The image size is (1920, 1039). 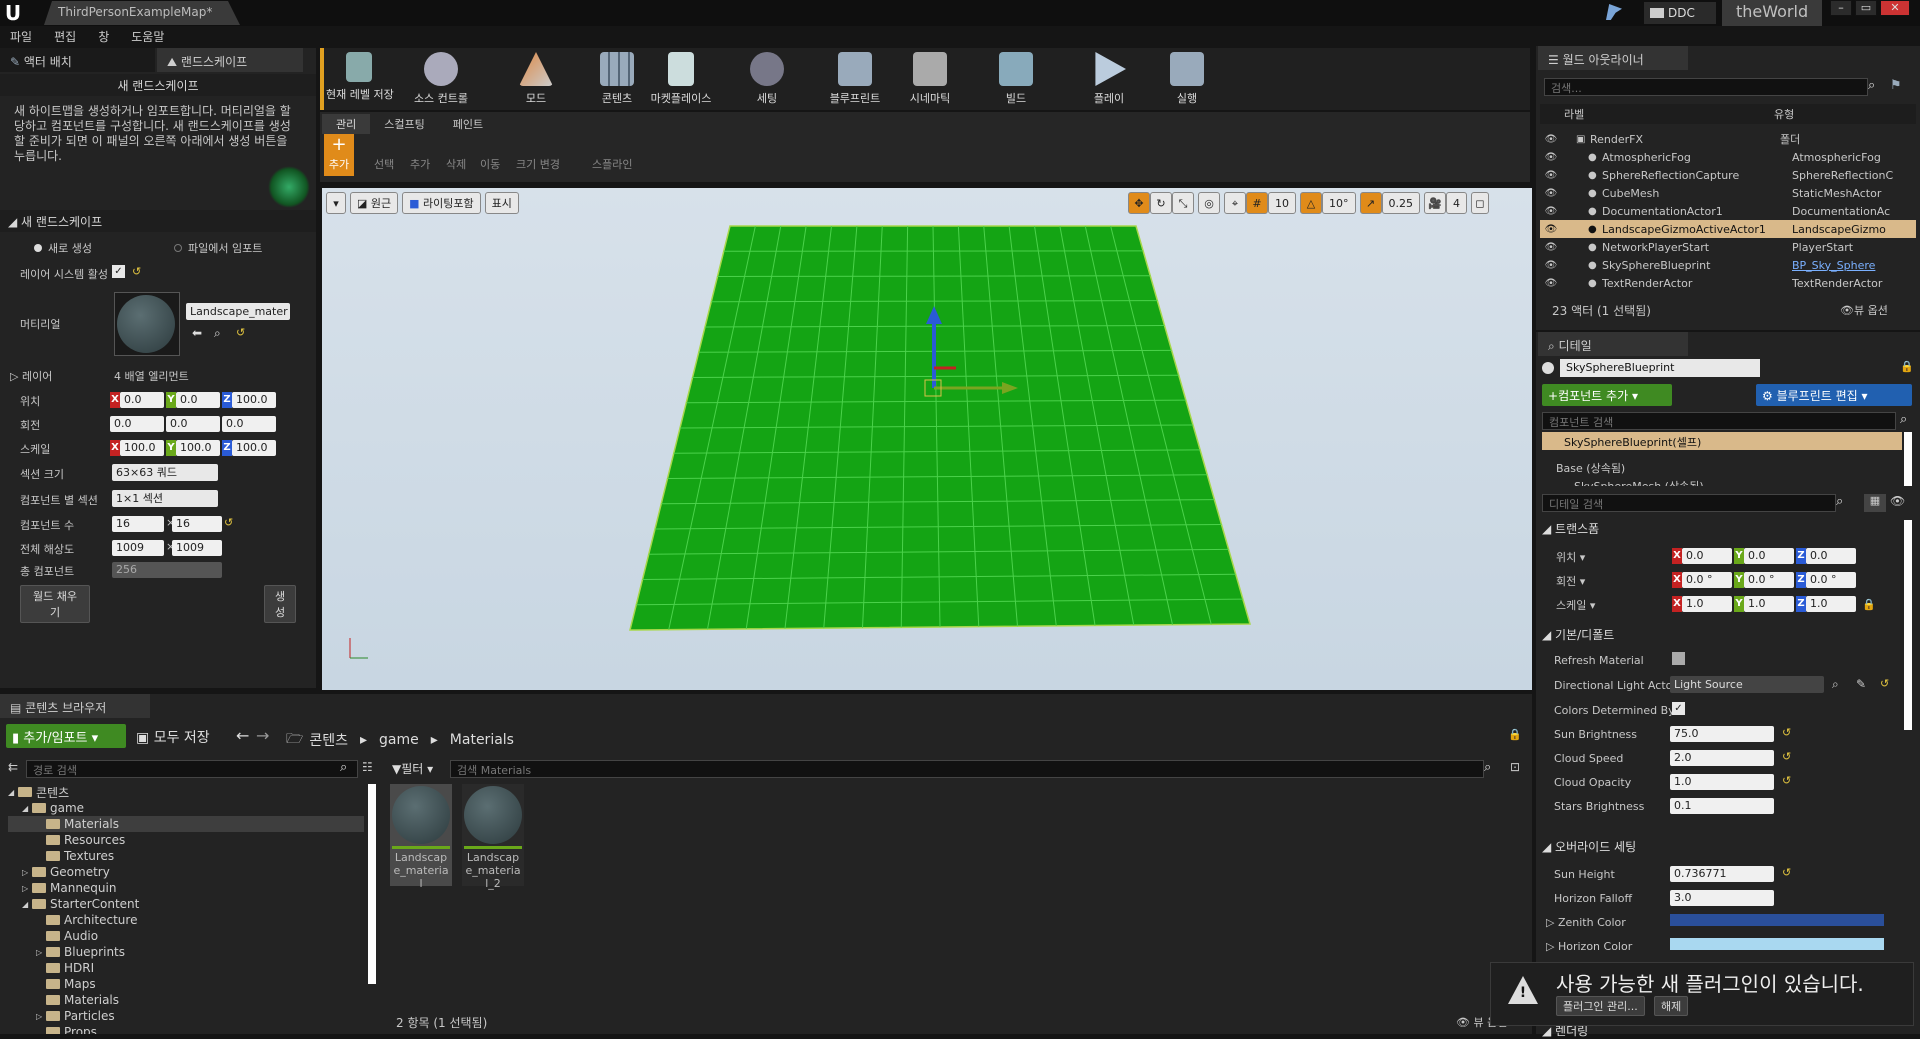 What do you see at coordinates (339, 155) in the screenshot?
I see `tool-add-new-button: +추가` at bounding box center [339, 155].